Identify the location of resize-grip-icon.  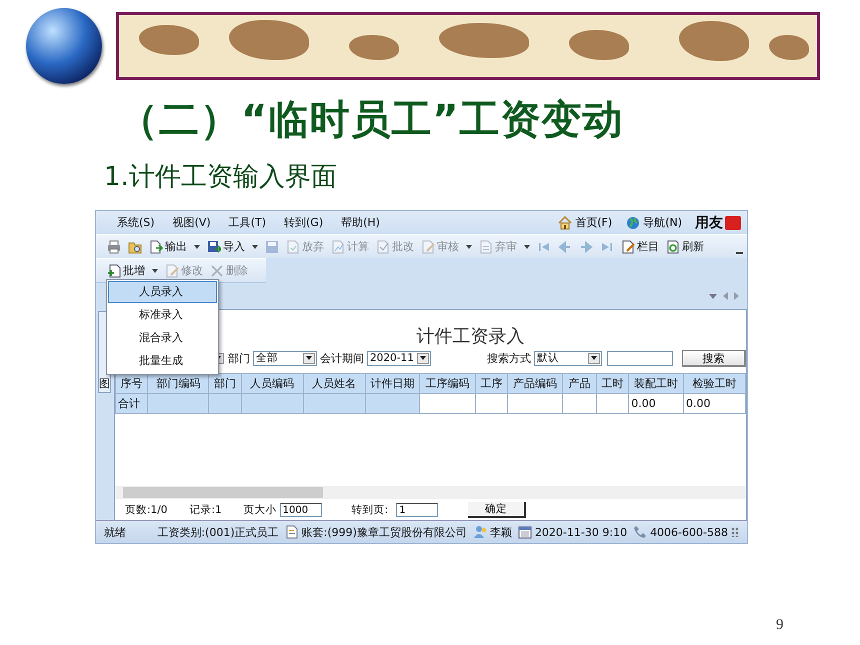
(735, 532).